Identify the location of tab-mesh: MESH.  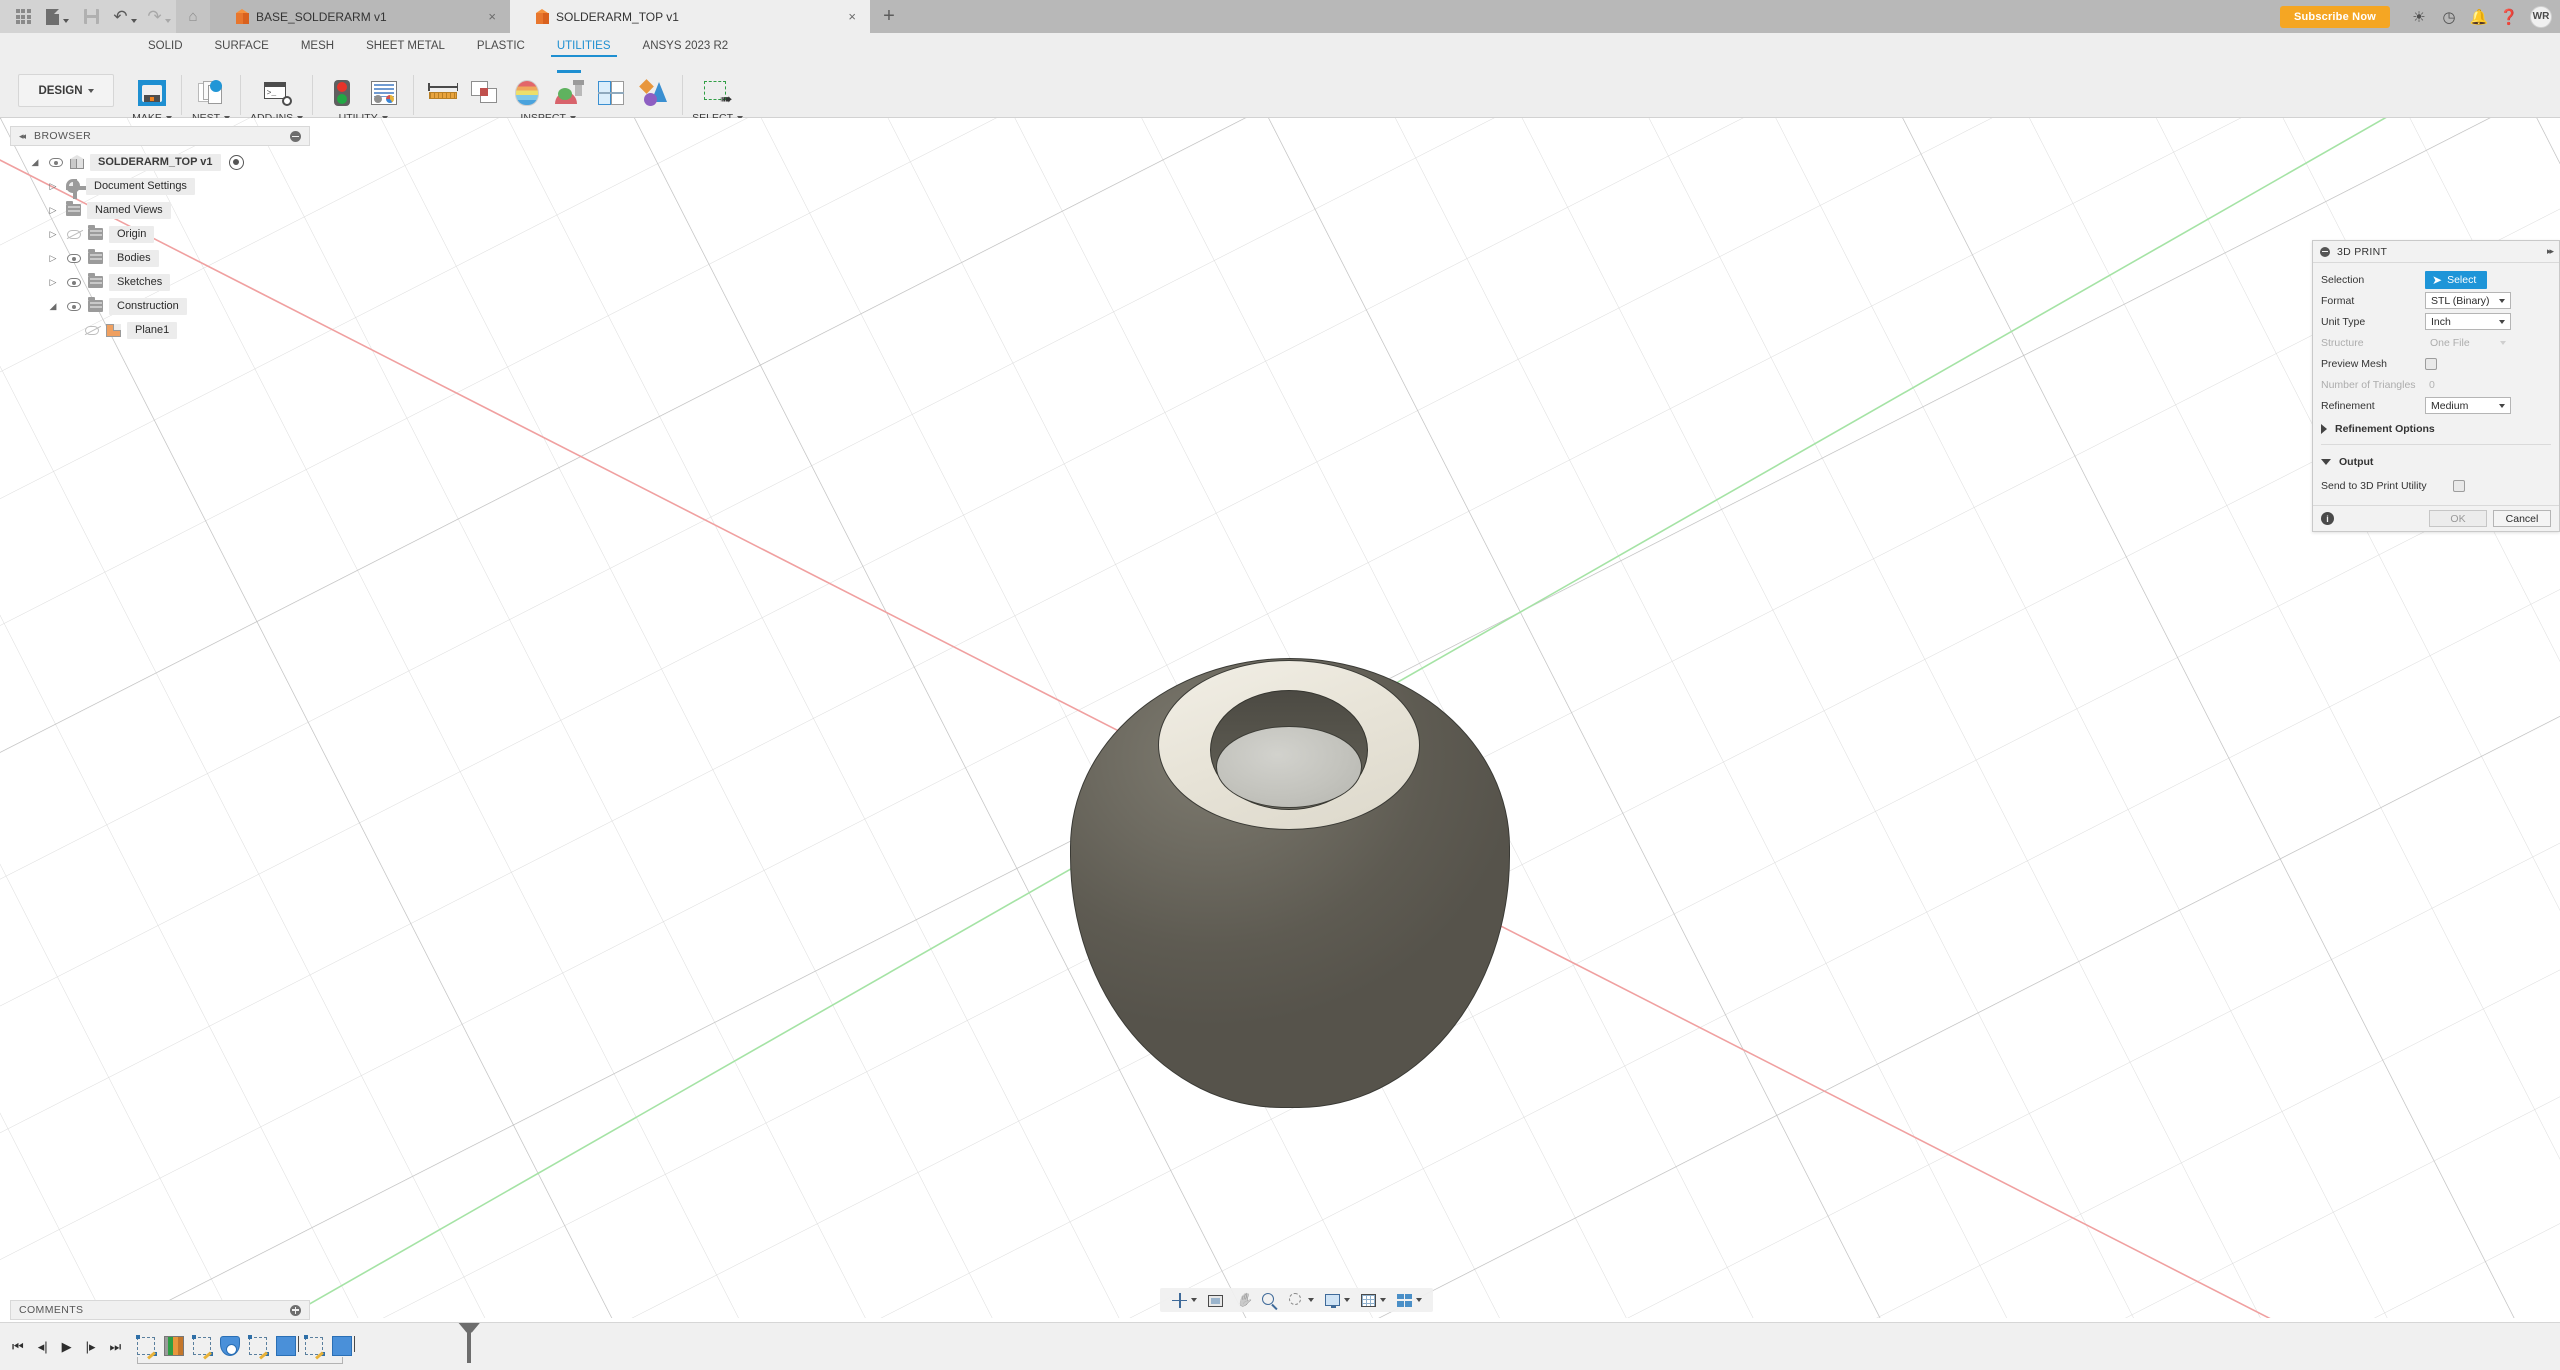
(317, 47).